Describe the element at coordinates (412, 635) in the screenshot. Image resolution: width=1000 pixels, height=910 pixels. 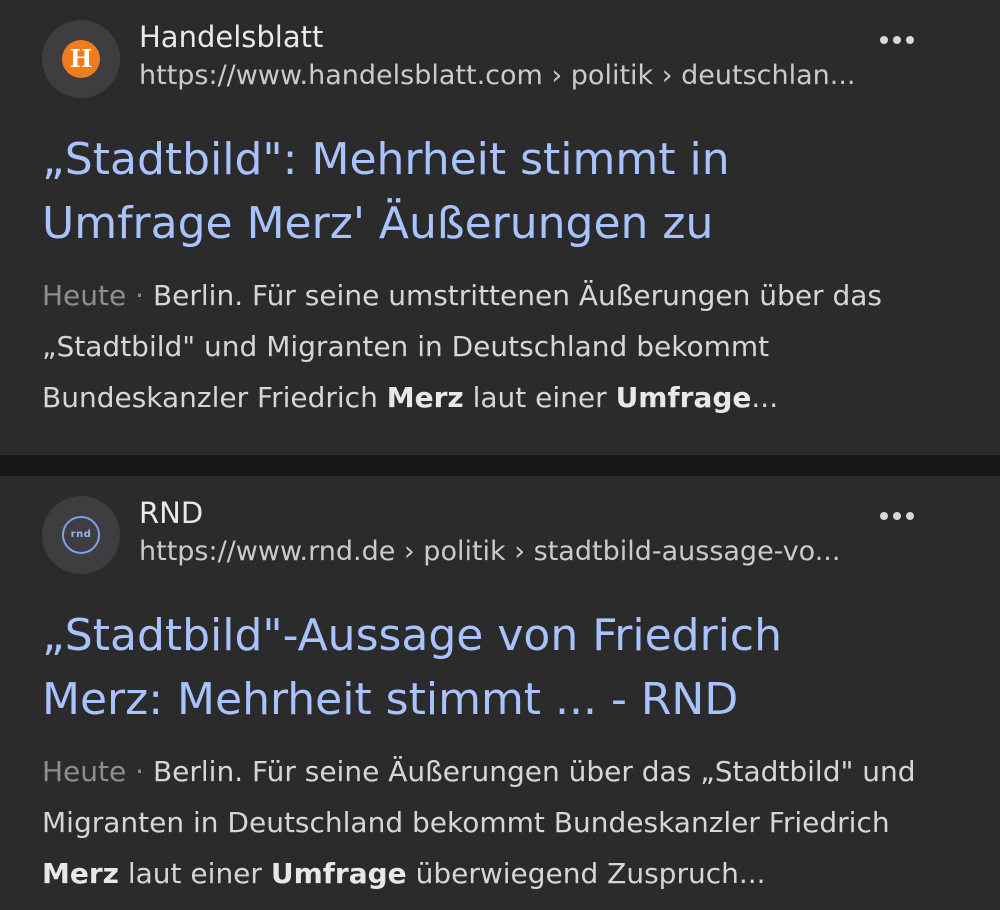
I see `result-title-line: „Stadtbild"-Aussage von Friedrich` at that location.